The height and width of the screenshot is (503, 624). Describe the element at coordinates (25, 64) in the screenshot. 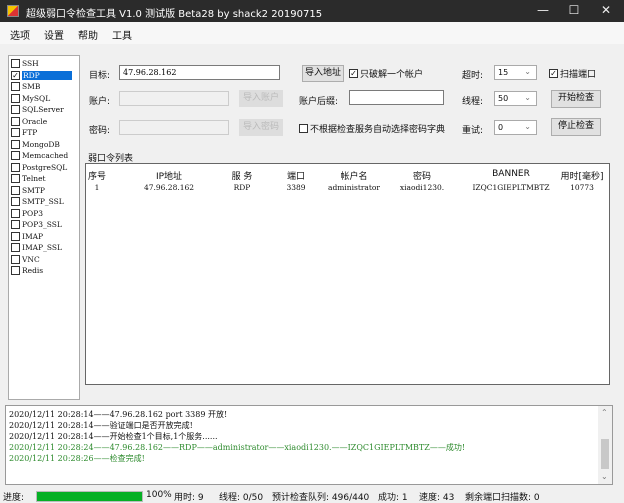

I see `service-item-ssh: SSH` at that location.